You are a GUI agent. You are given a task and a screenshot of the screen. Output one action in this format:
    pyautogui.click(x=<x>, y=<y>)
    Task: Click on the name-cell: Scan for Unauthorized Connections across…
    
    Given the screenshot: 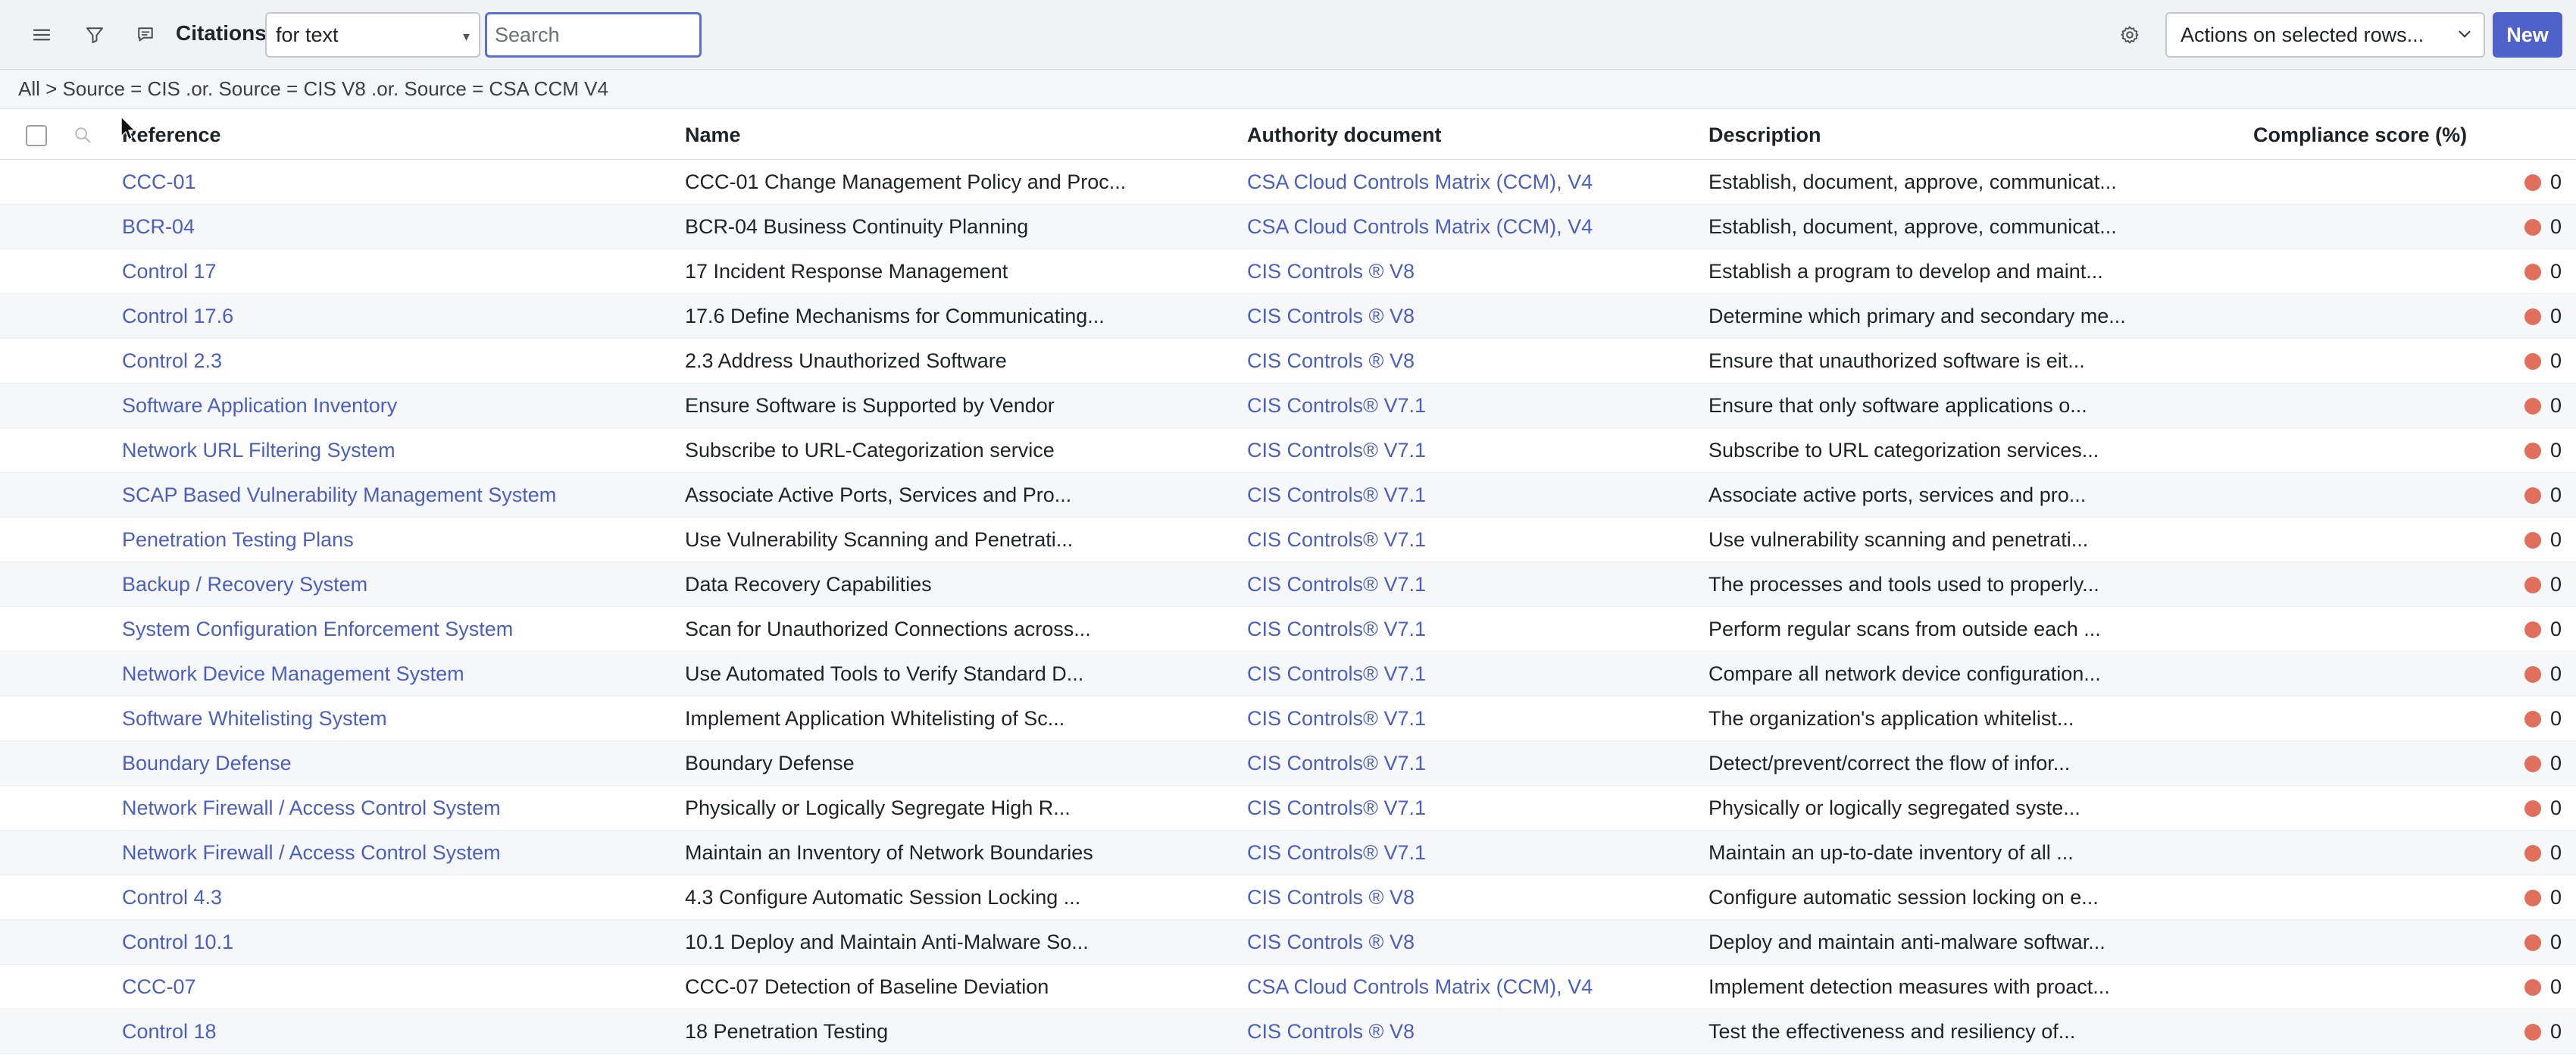 What is the action you would take?
    pyautogui.click(x=888, y=629)
    